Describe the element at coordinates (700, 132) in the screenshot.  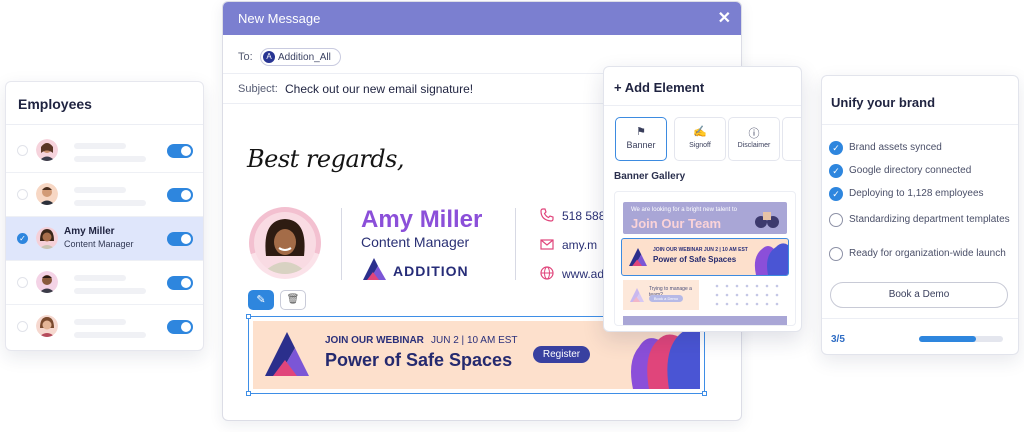
I see `signature-icon: ✍` at that location.